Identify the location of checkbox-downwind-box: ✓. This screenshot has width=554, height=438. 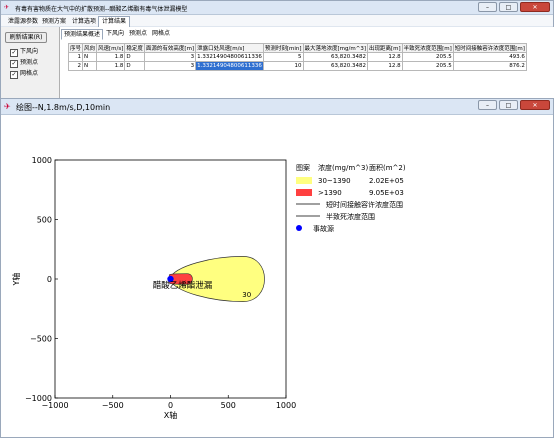
(14, 53).